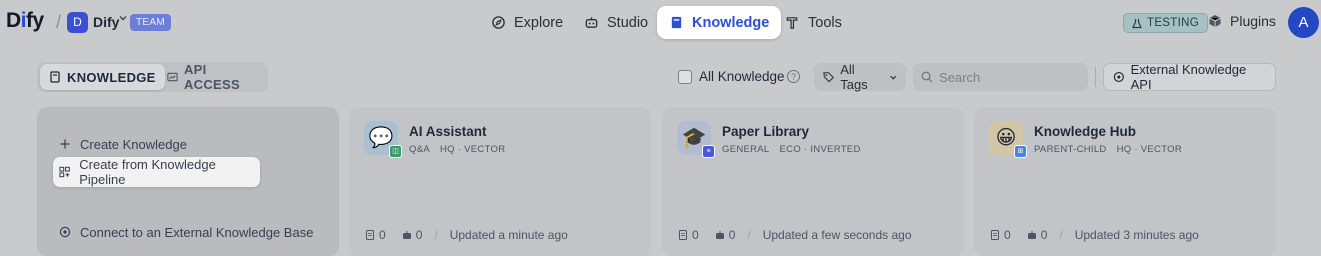 This screenshot has width=1321, height=256. I want to click on qa-type-icon: ◫, so click(395, 151).